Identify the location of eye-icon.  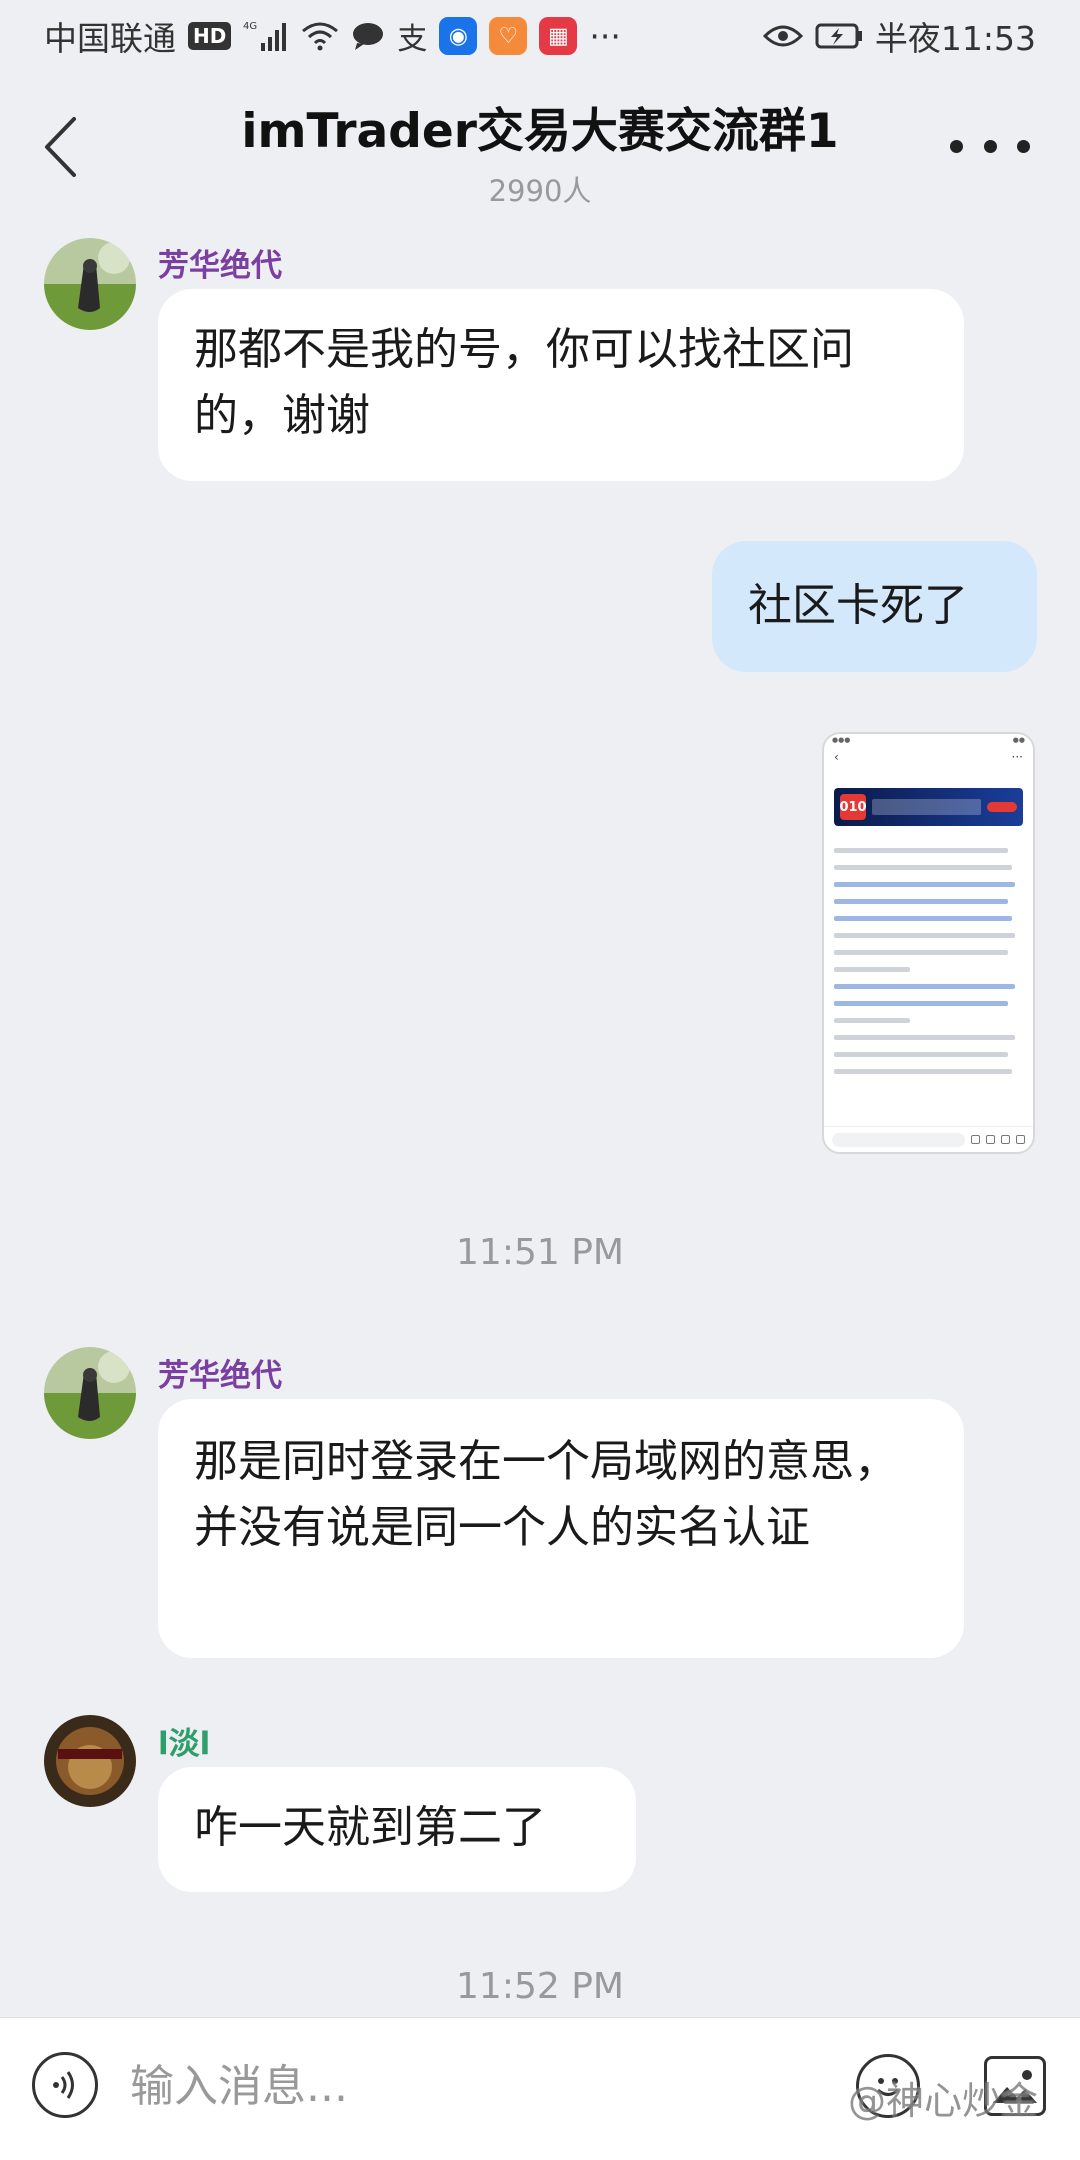
(782, 36).